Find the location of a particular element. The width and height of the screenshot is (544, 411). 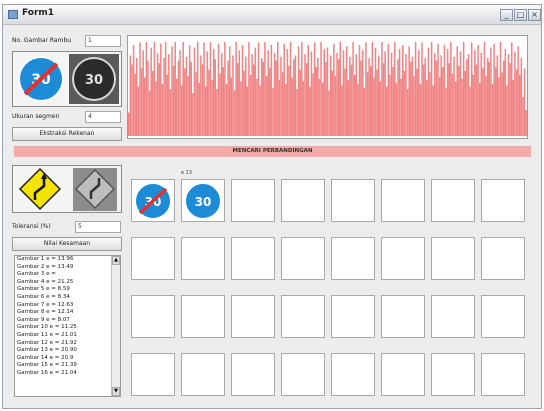

list-item: Gambar 6 e = 8.34 is located at coordinates (67, 298).